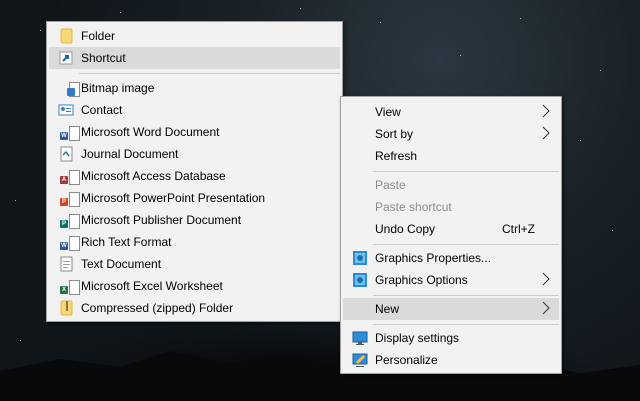 Image resolution: width=640 pixels, height=401 pixels. Describe the element at coordinates (69, 286) in the screenshot. I see `excel-icon: X` at that location.